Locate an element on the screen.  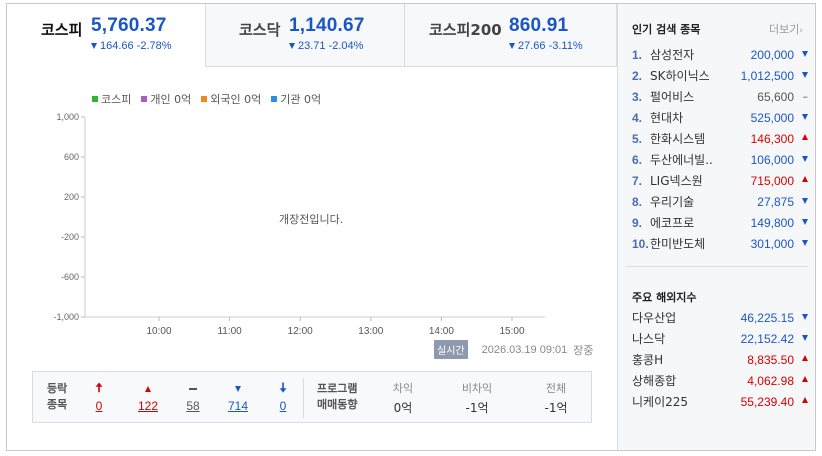
world-index-row: 니케이225 55,239.40 is located at coordinates (720, 401).